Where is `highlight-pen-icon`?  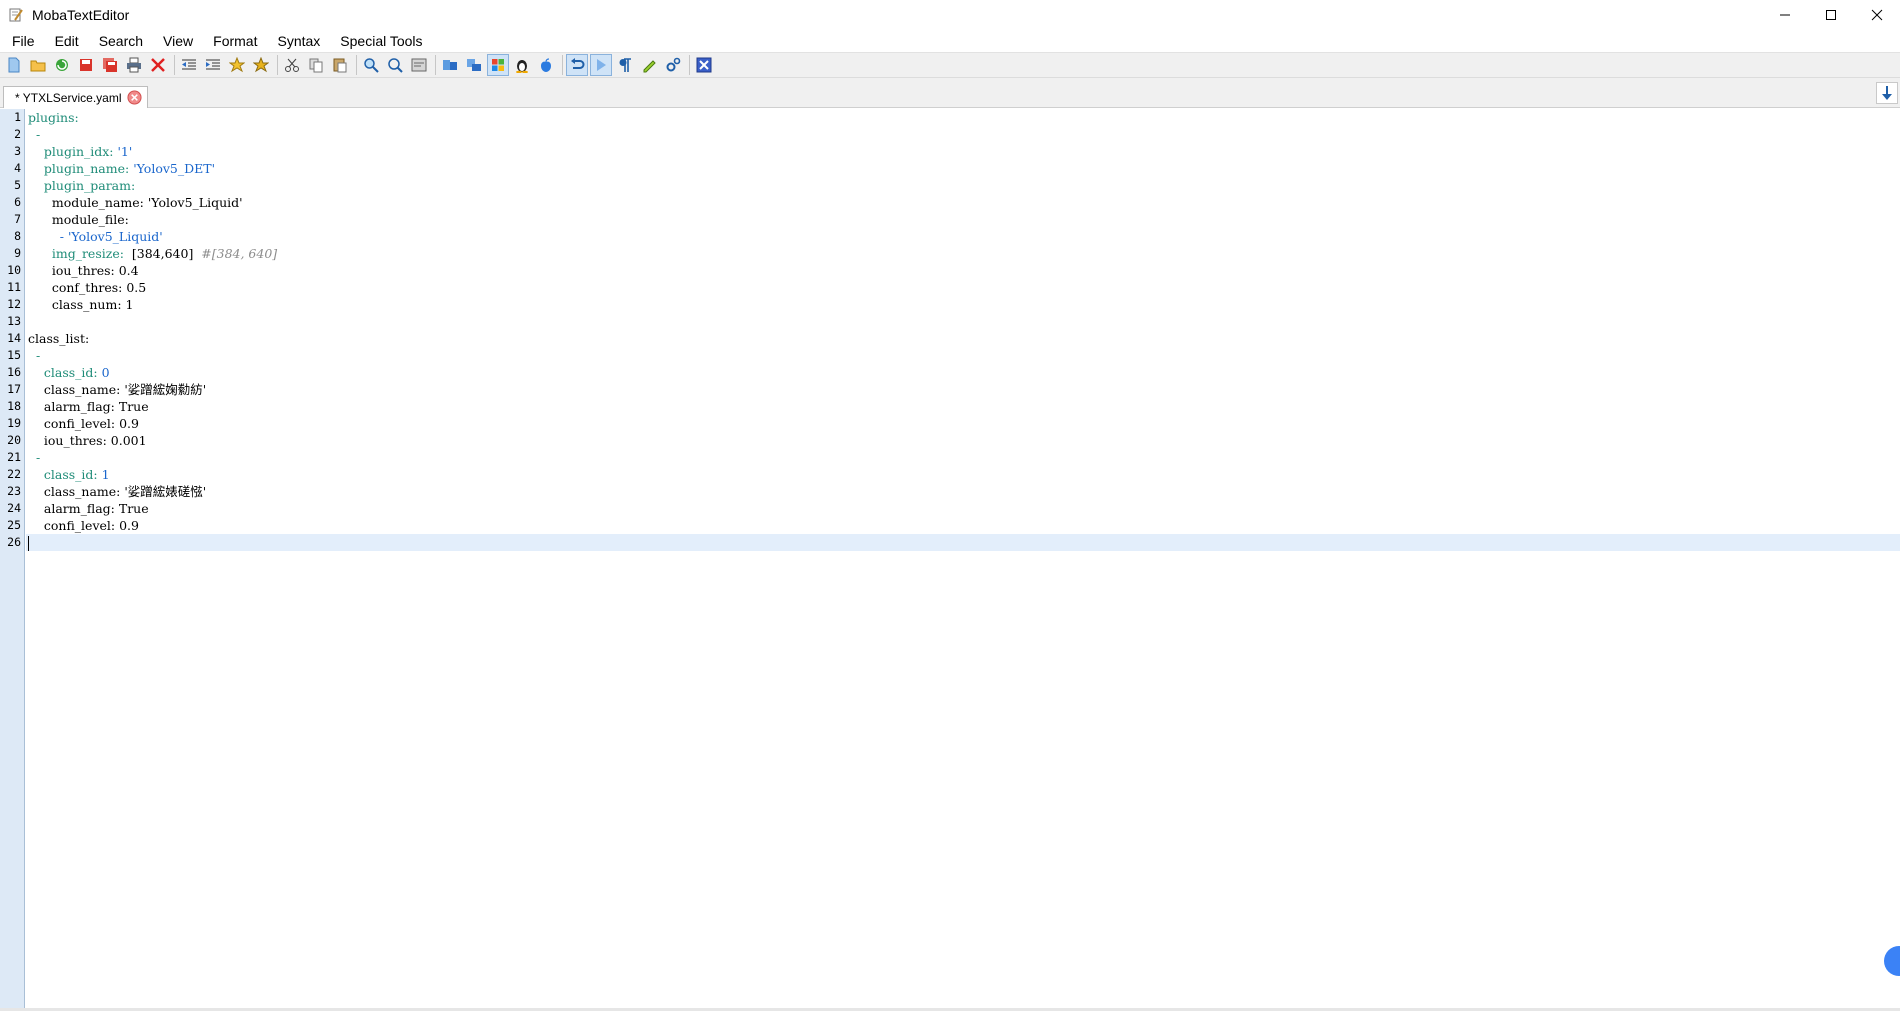
highlight-pen-icon is located at coordinates (649, 66).